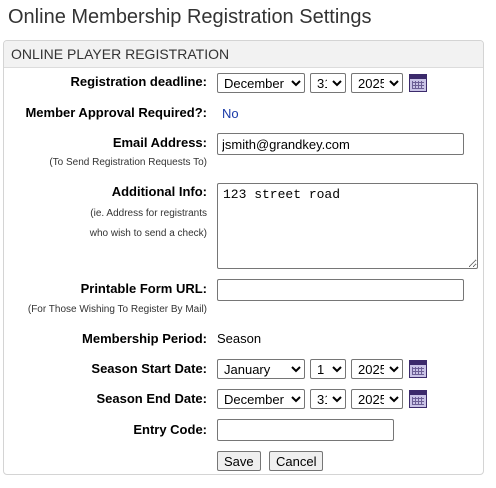 Image resolution: width=496 pixels, height=488 pixels. I want to click on entry-code-label: Entry Code:, so click(170, 429).